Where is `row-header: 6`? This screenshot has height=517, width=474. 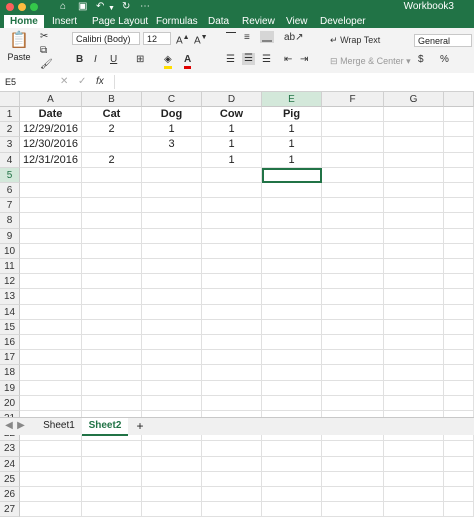 row-header: 6 is located at coordinates (10, 191).